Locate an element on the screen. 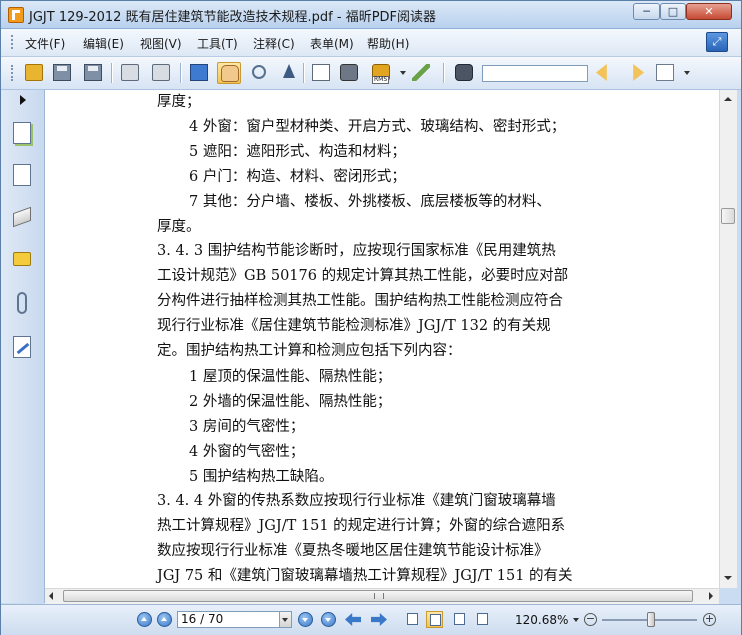  continuous-facing-icon is located at coordinates (482, 619).